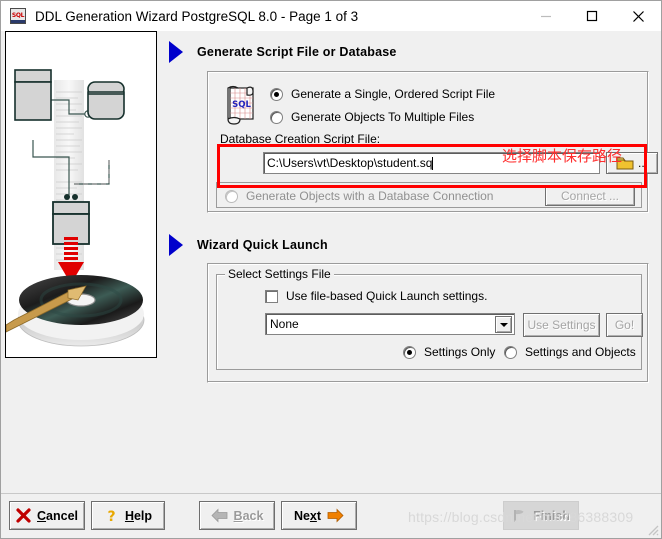 This screenshot has width=662, height=539. I want to click on go-button: Go!, so click(624, 325).